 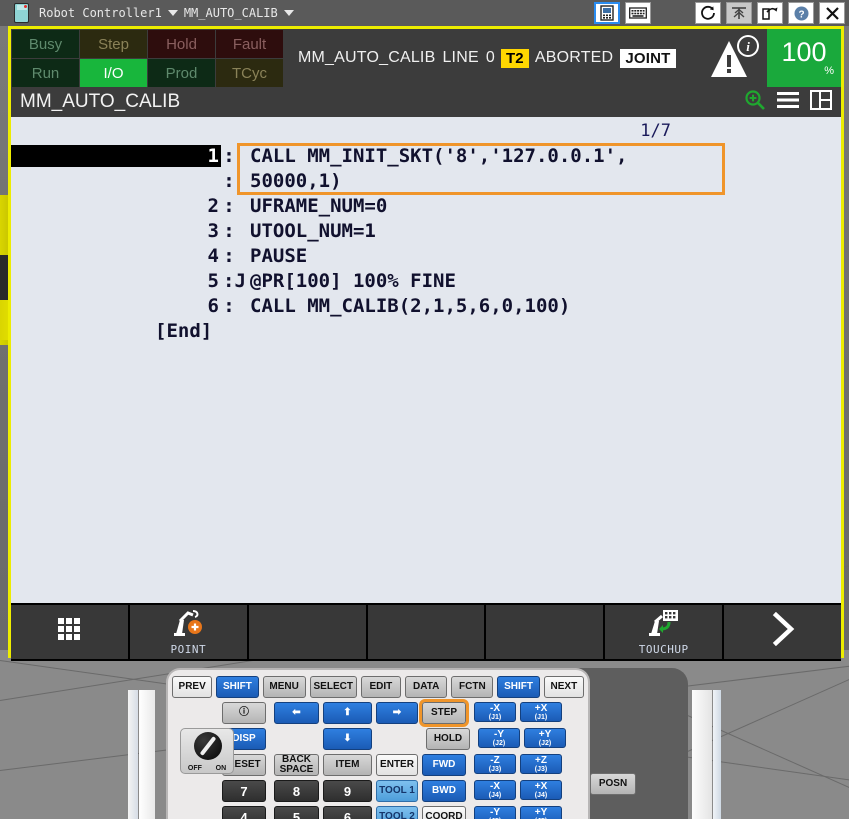 I want to click on line-separator: :J, so click(x=234, y=280).